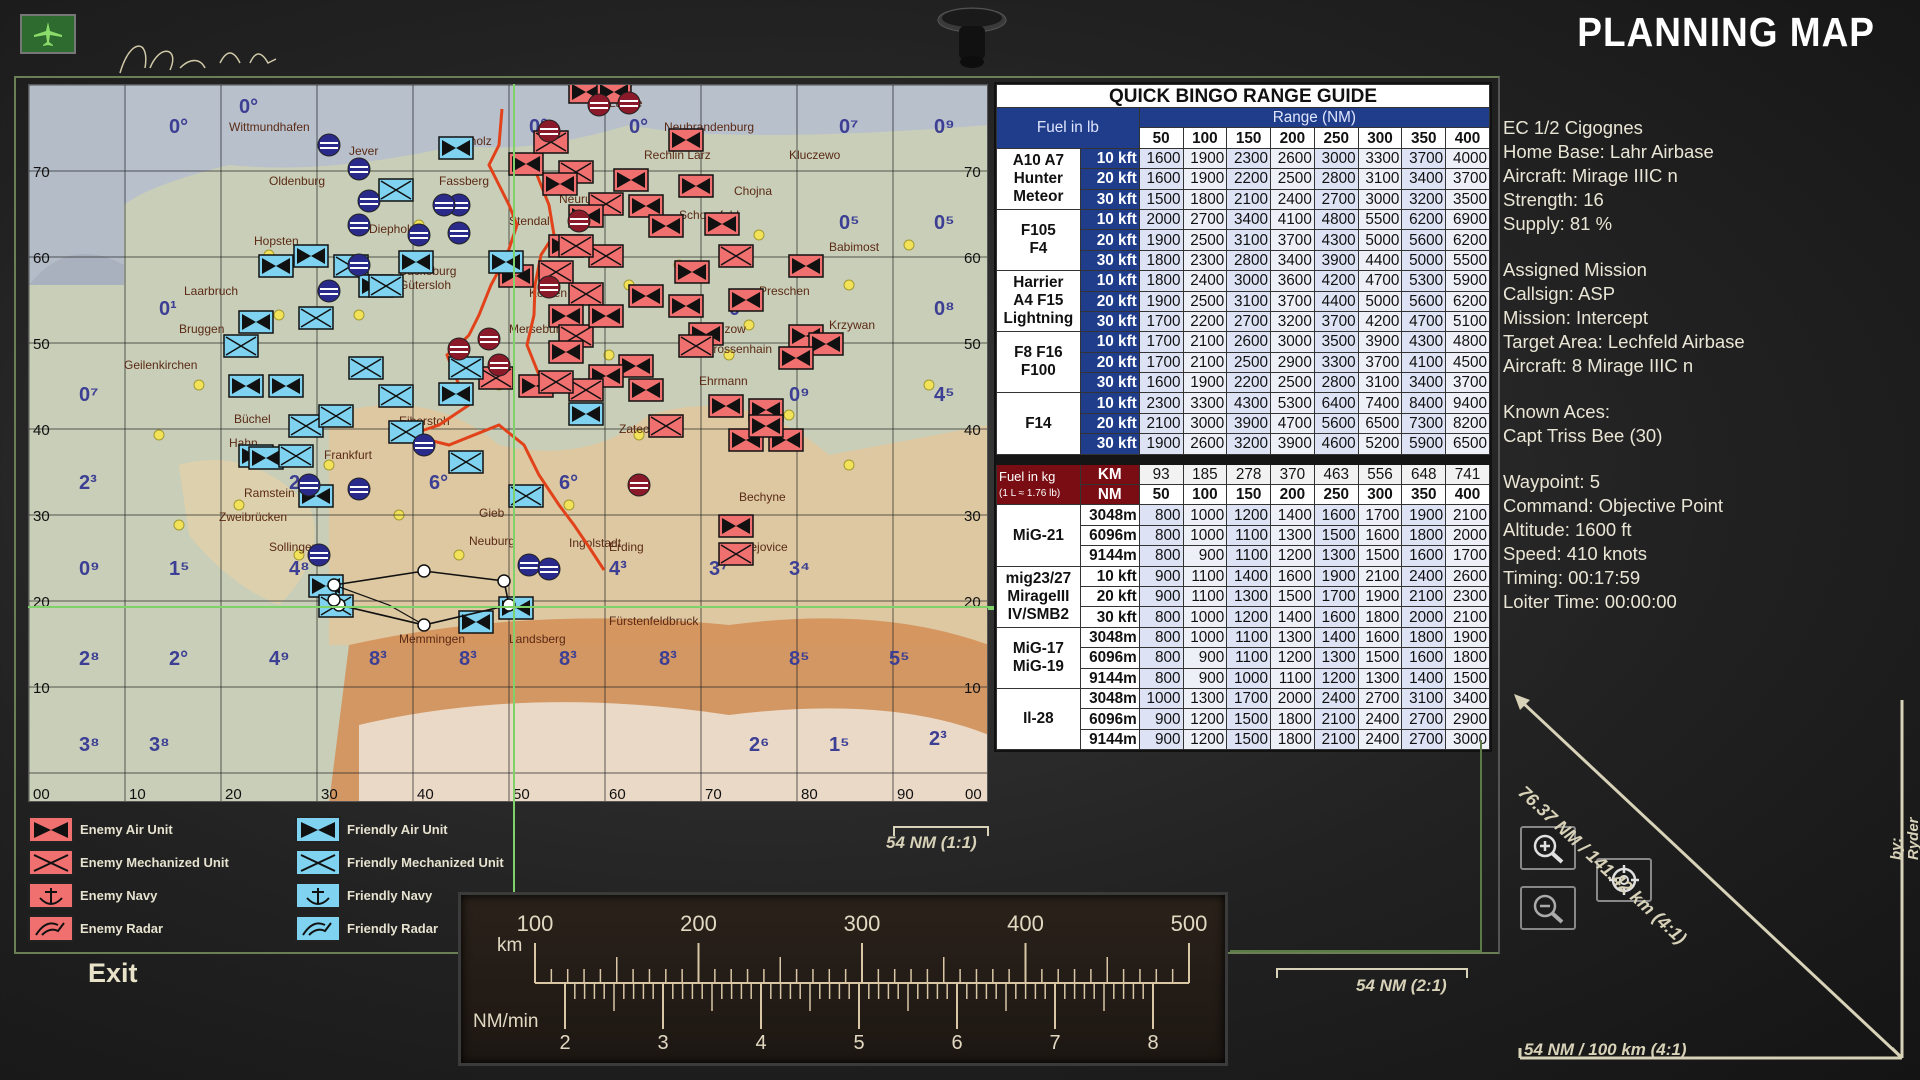 This screenshot has height=1080, width=1920. What do you see at coordinates (1205, 535) in the screenshot?
I see `fuel-cell: 1000` at bounding box center [1205, 535].